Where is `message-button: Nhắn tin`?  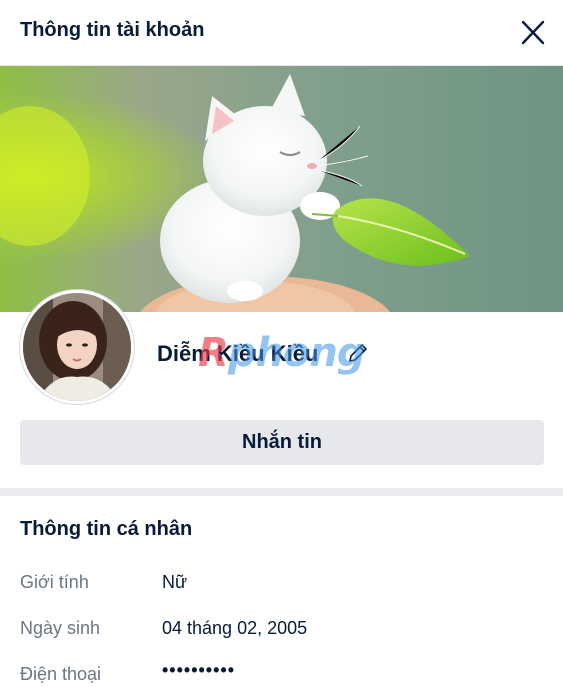 message-button: Nhắn tin is located at coordinates (282, 442).